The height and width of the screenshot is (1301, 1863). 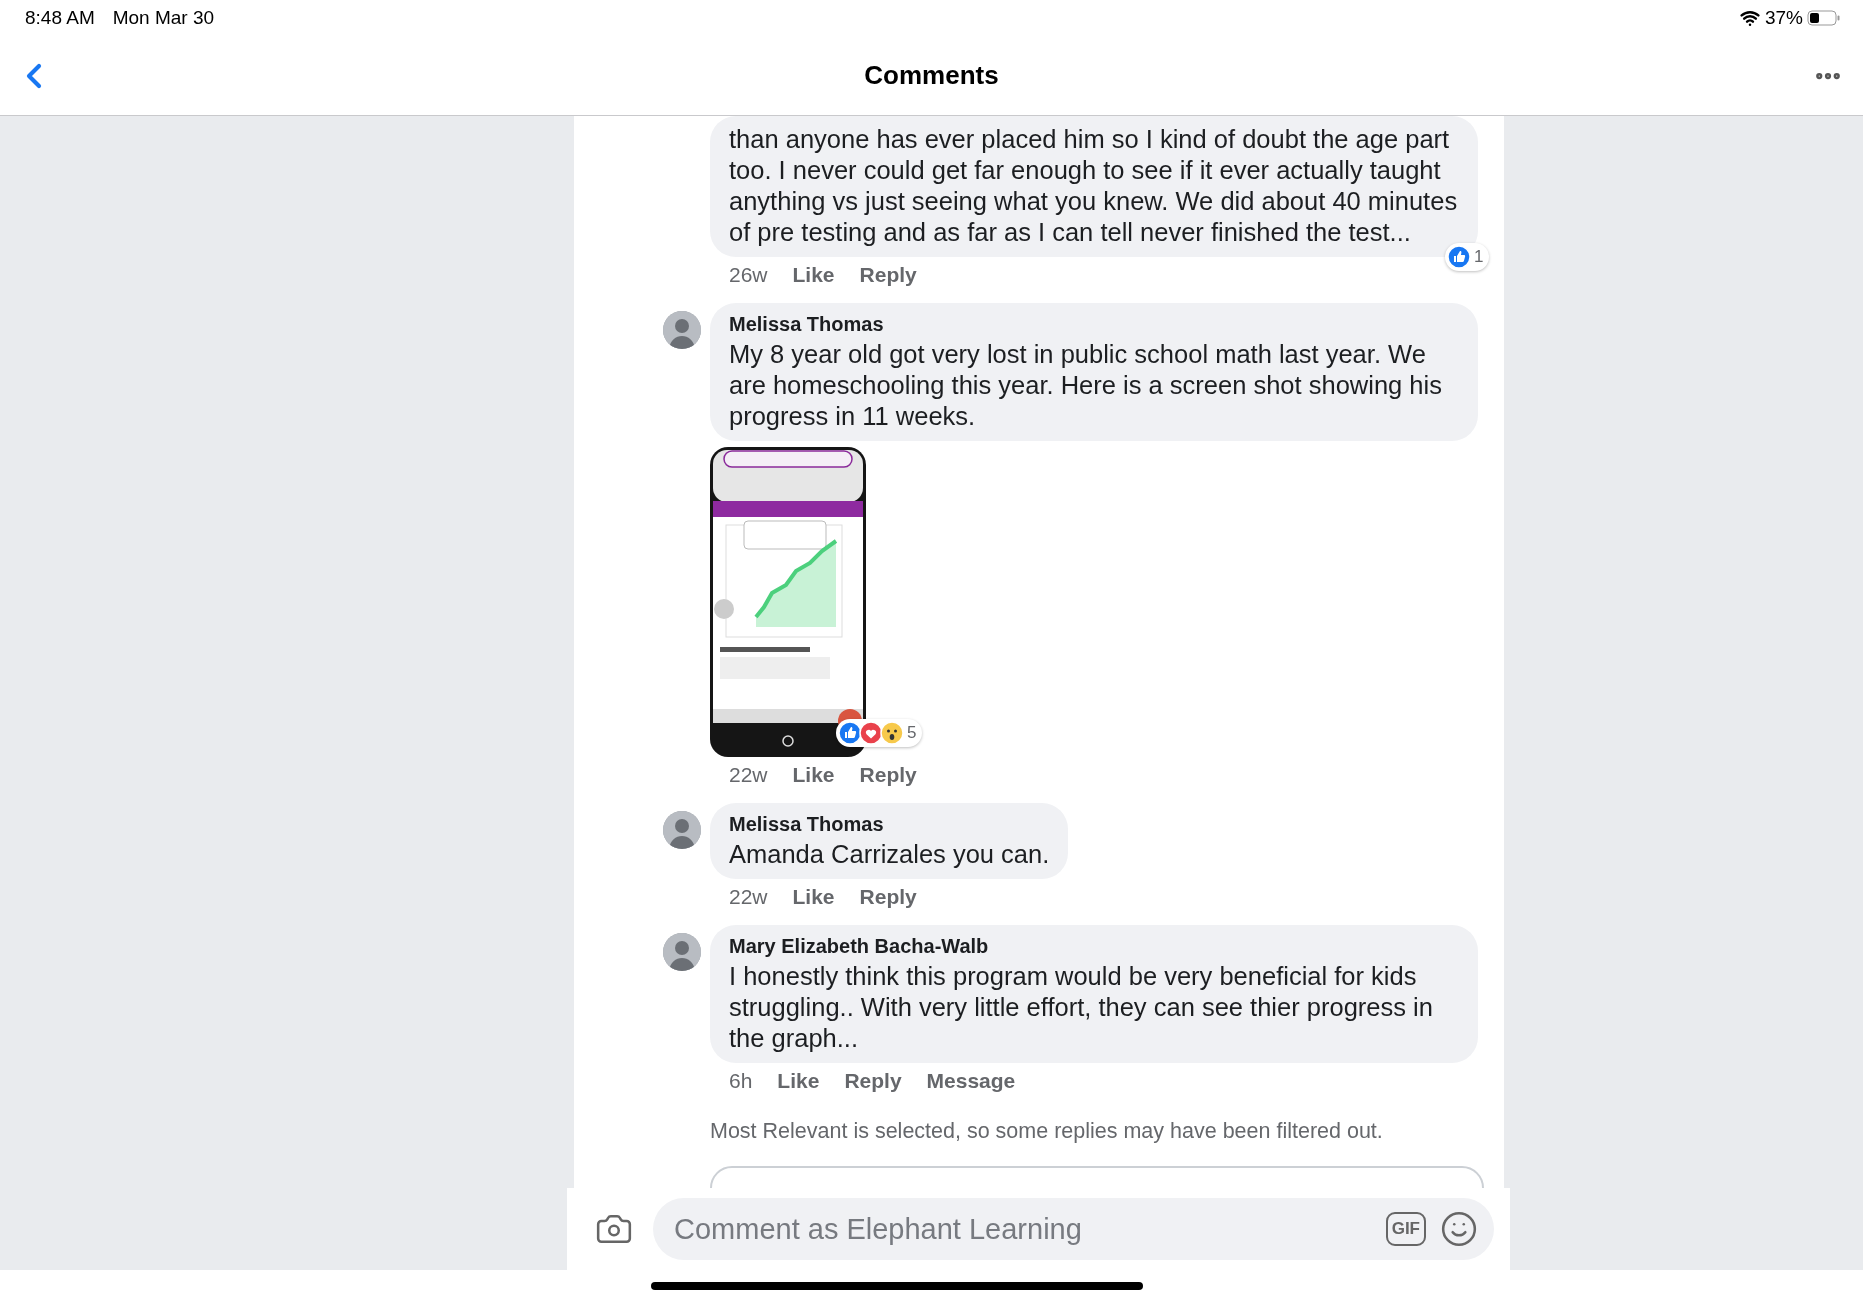 I want to click on filter-note: Most Relevant is selected, so some replies may have been filtered out., so click(x=1047, y=1131).